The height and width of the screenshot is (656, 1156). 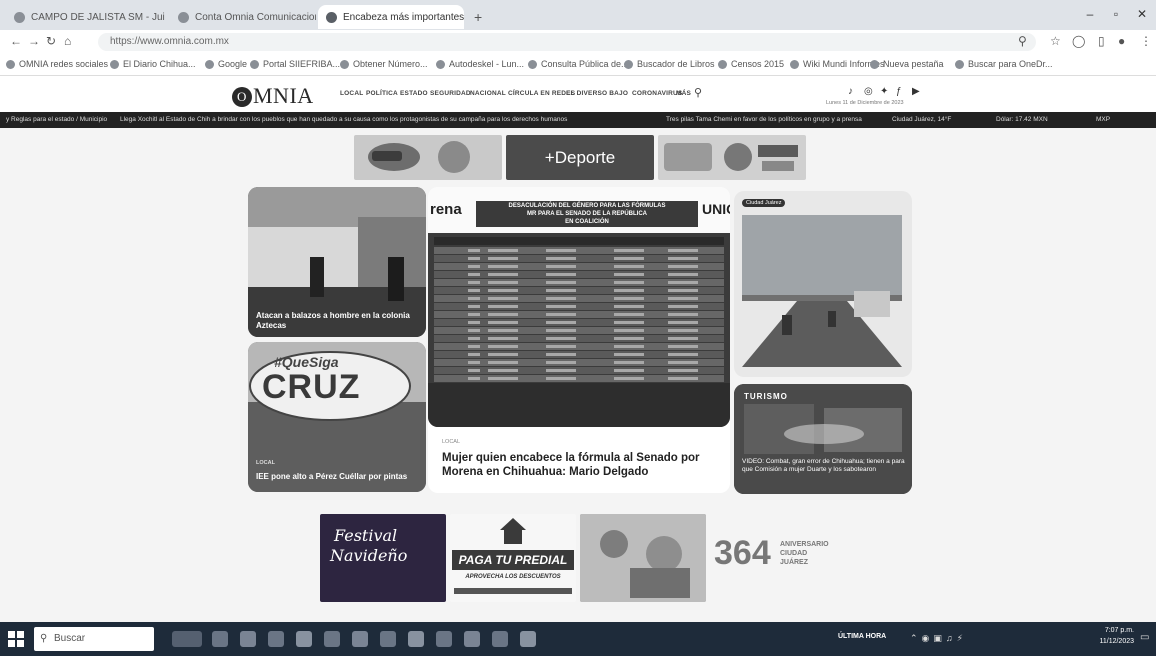 What do you see at coordinates (1144, 637) in the screenshot?
I see `notification-icon: ▭` at bounding box center [1144, 637].